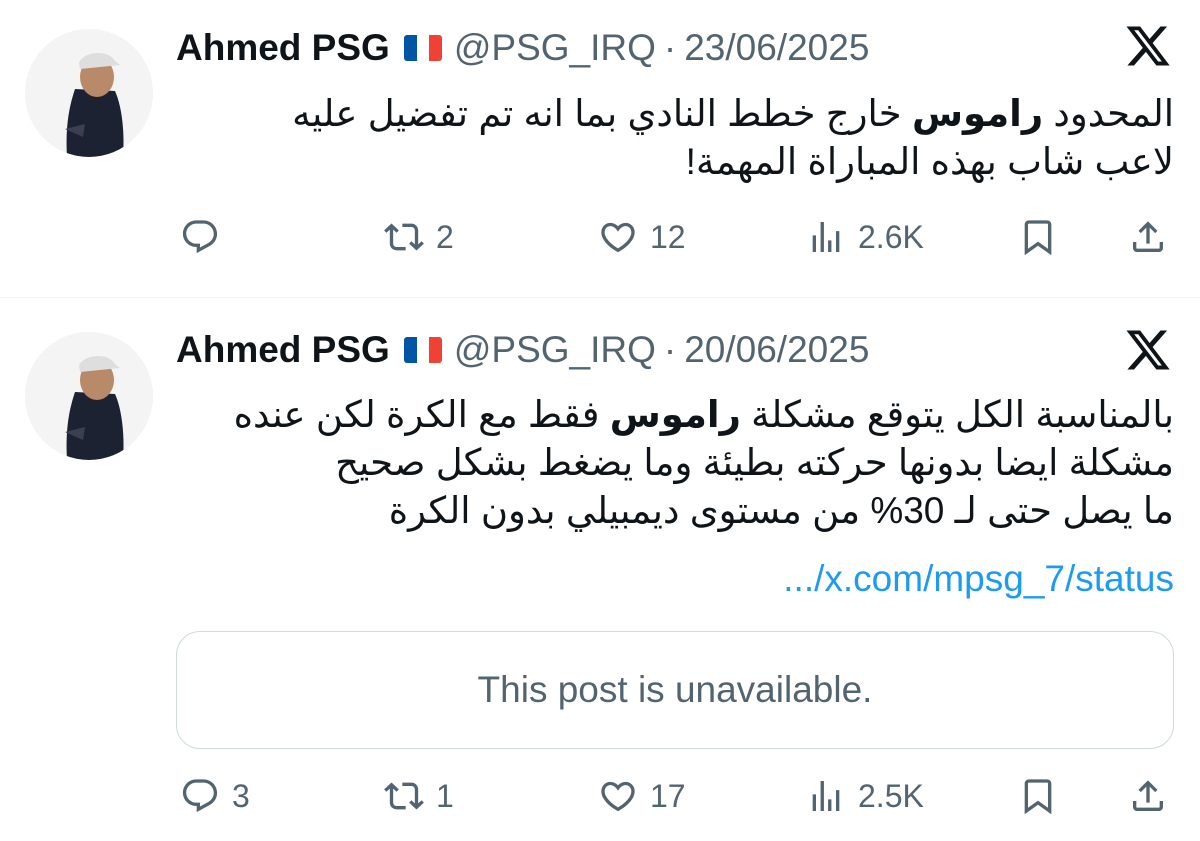  I want to click on like-button: 12, so click(642, 237).